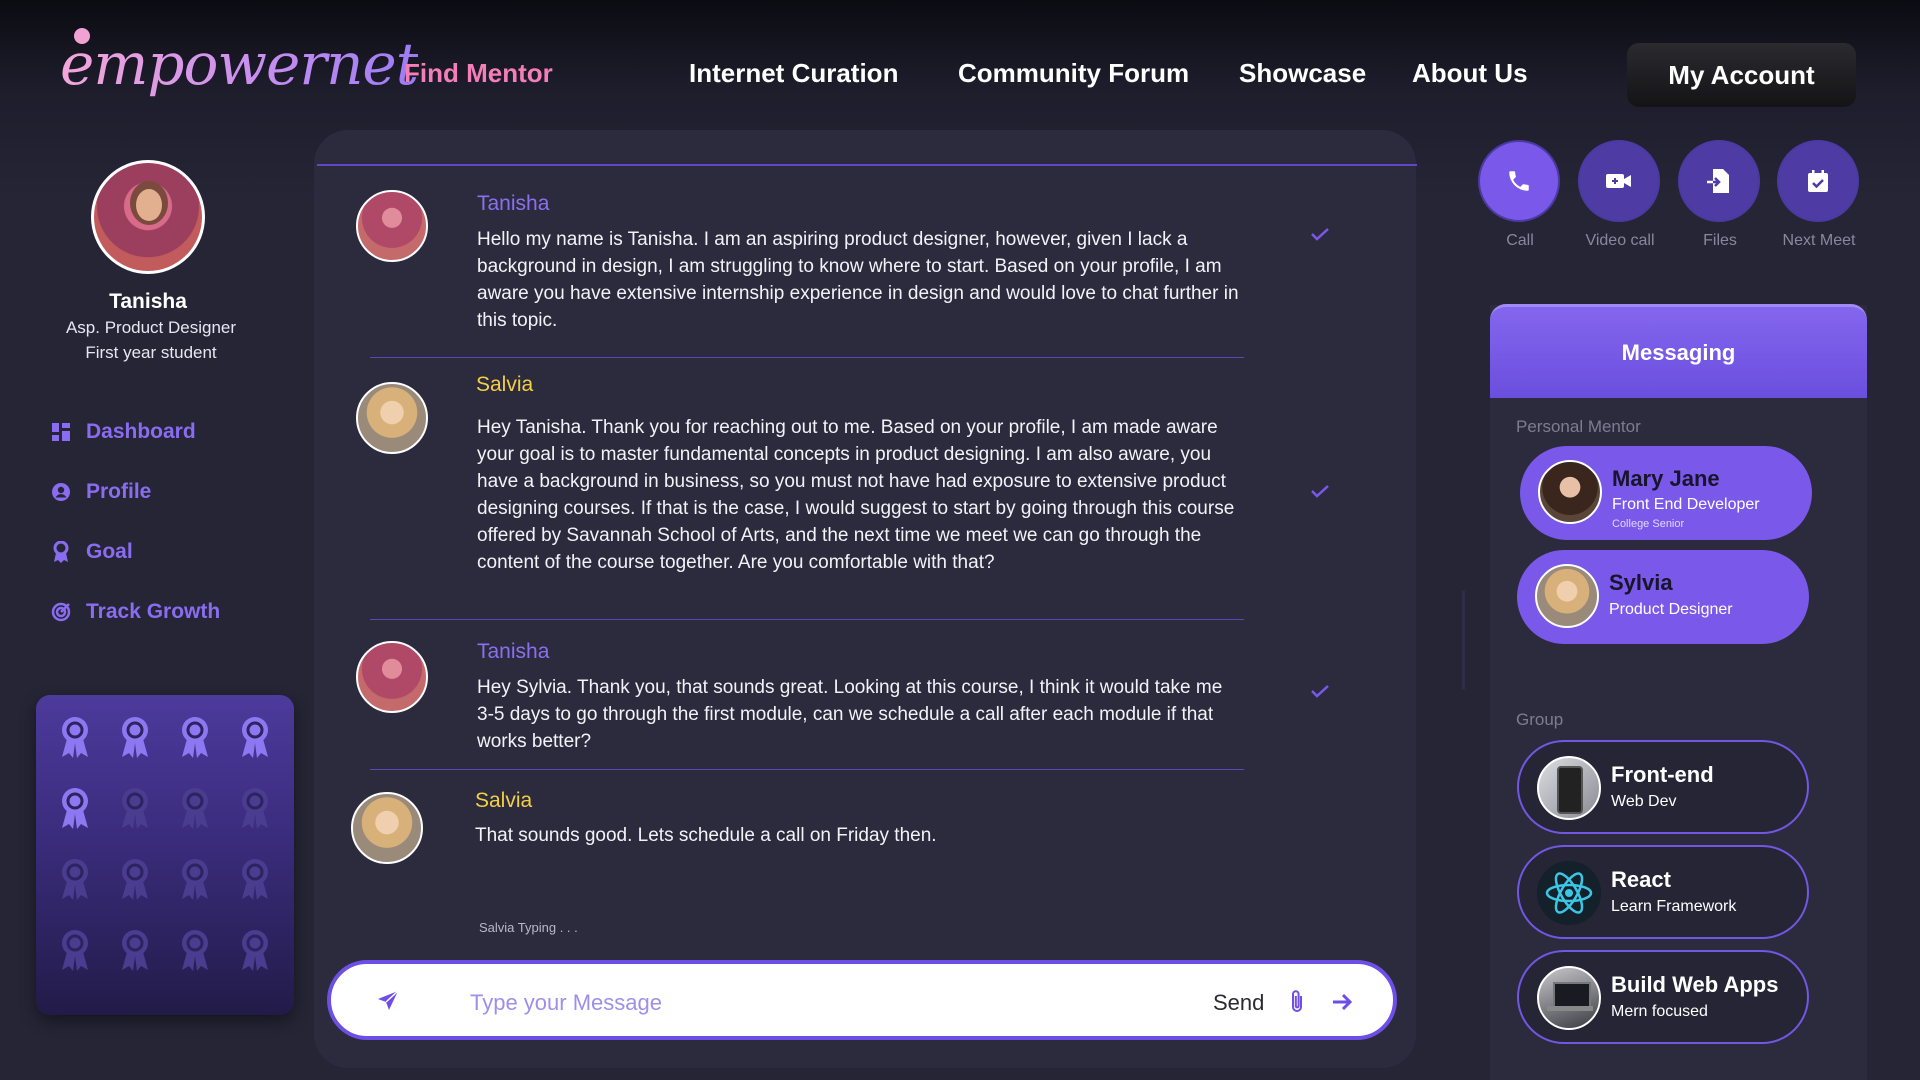  I want to click on contact-name: Mary Jane, so click(1666, 478).